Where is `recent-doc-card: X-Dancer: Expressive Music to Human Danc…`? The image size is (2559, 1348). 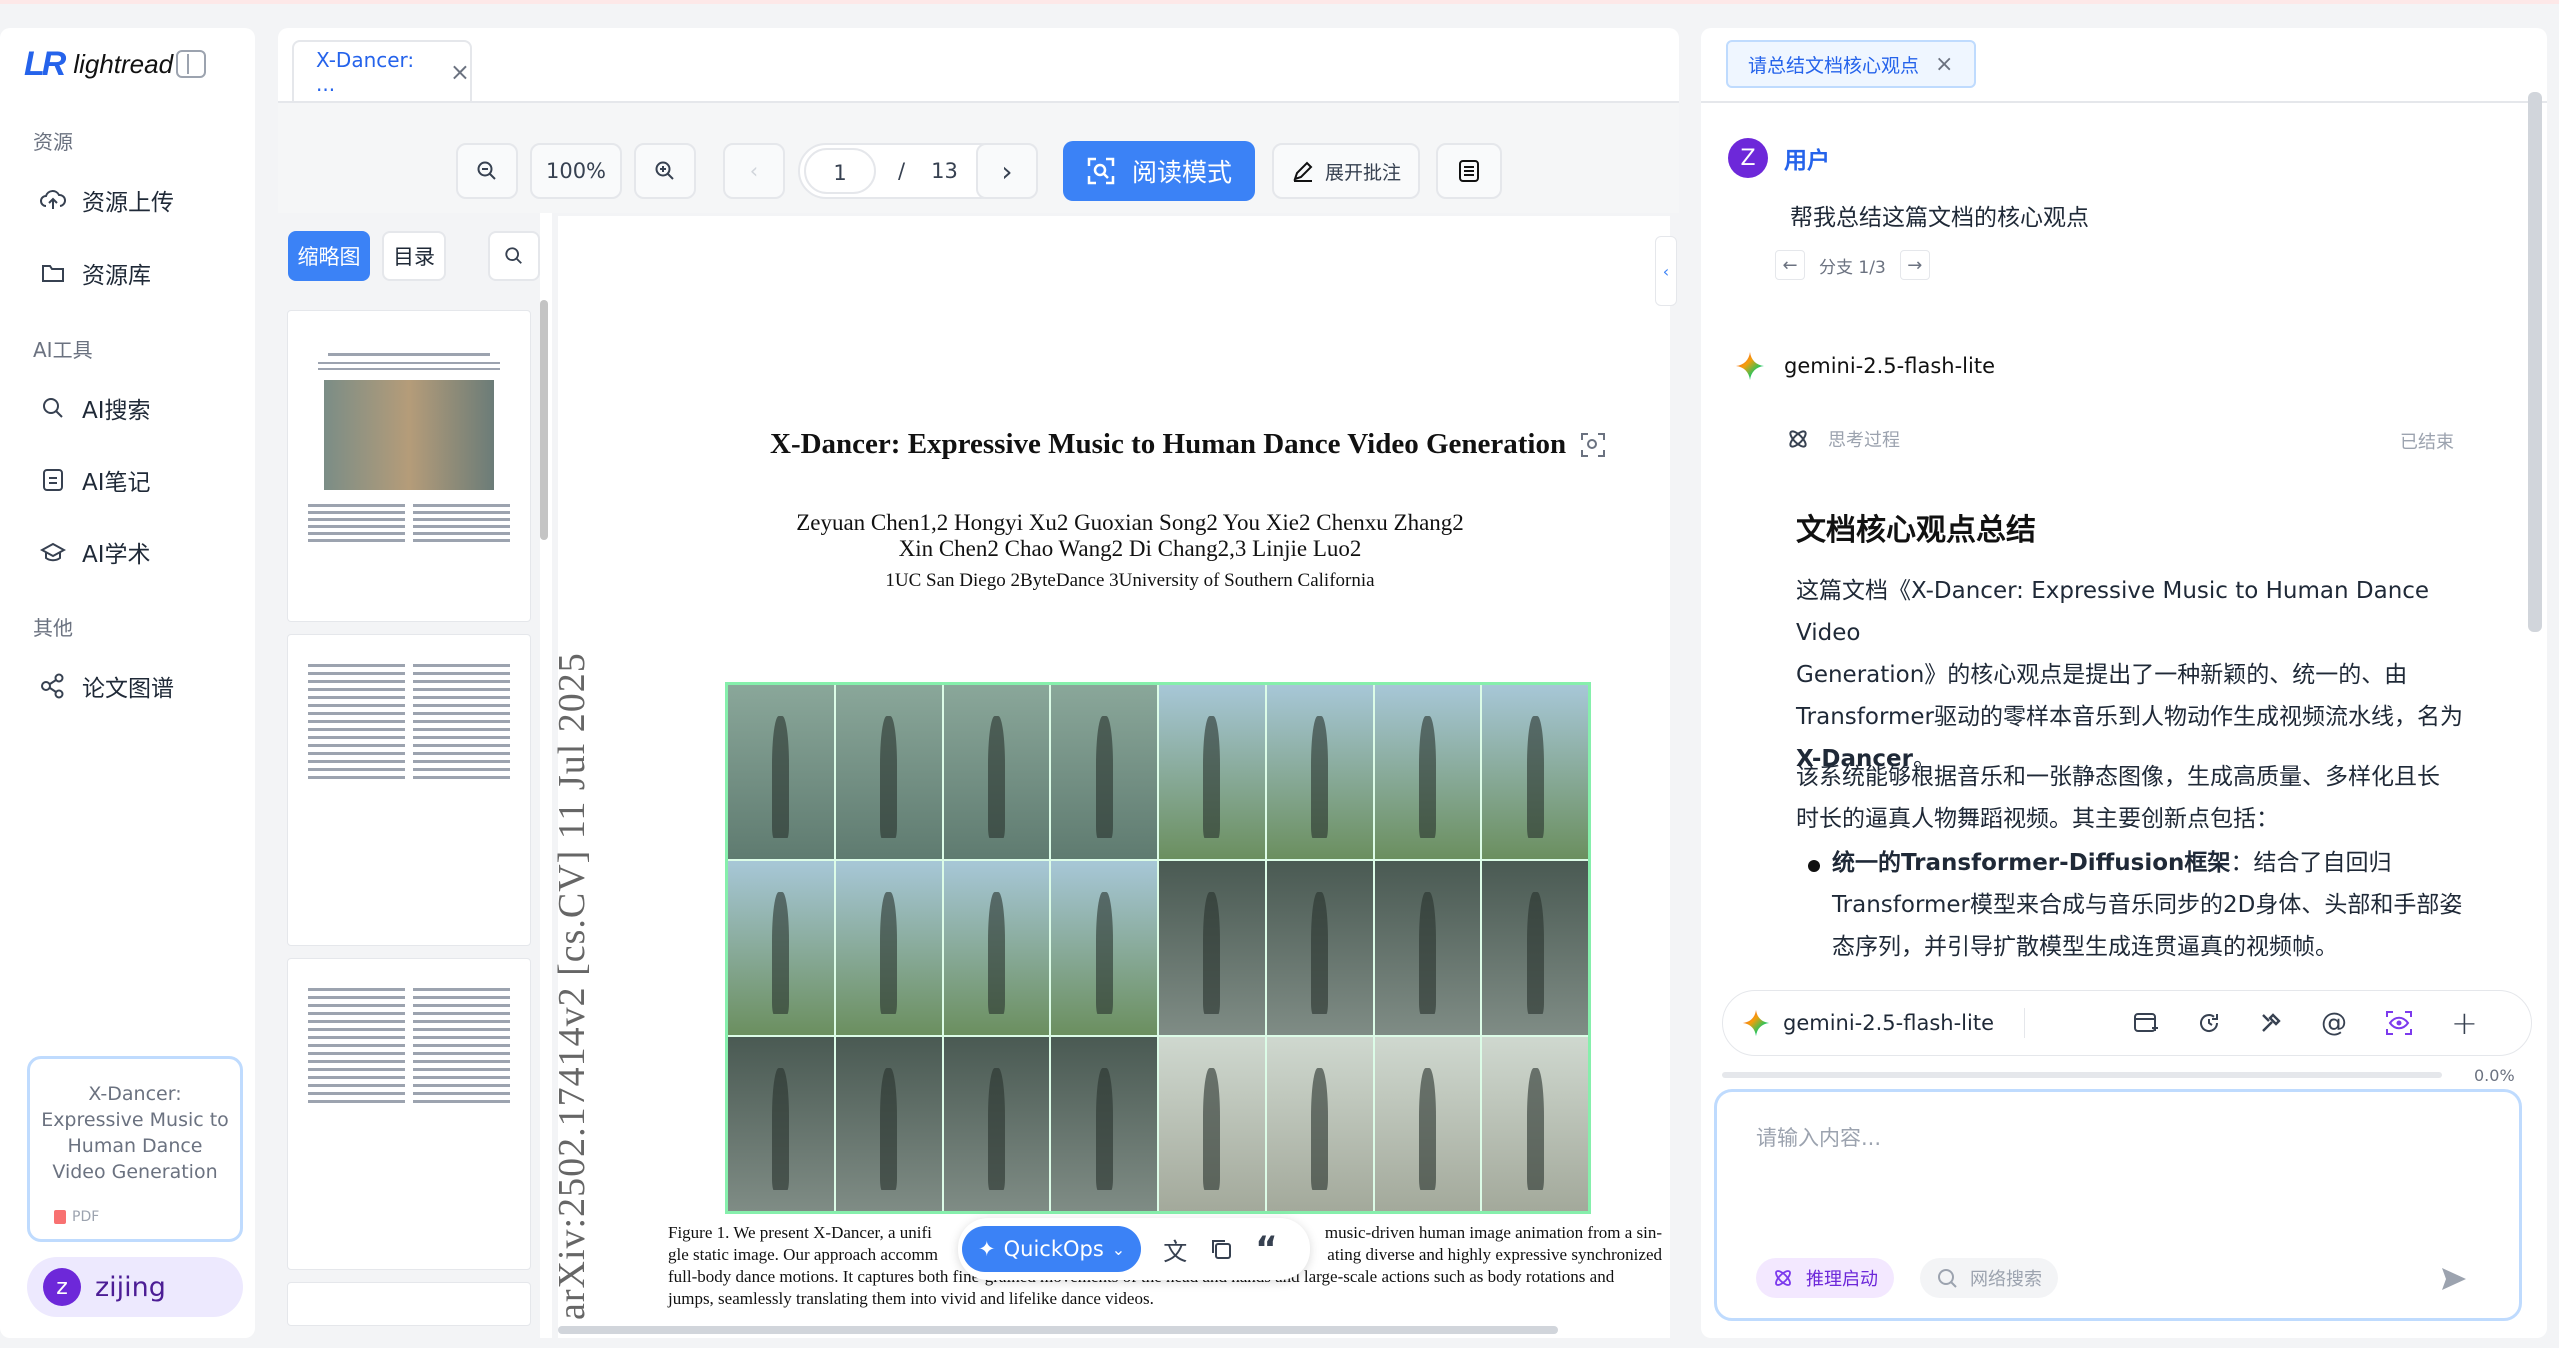 recent-doc-card: X-Dancer: Expressive Music to Human Danc… is located at coordinates (135, 1149).